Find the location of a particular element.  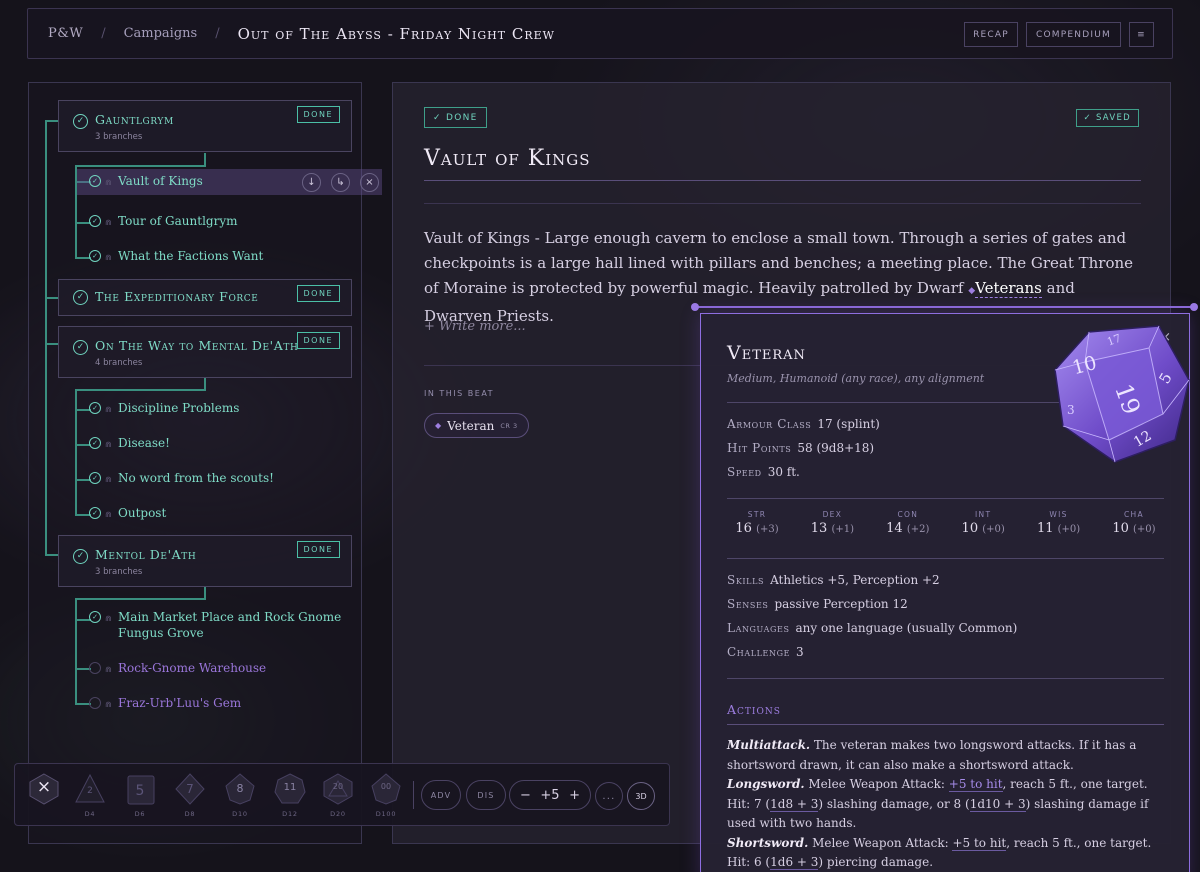

die-d6-button: 5 D6 is located at coordinates (140, 797).